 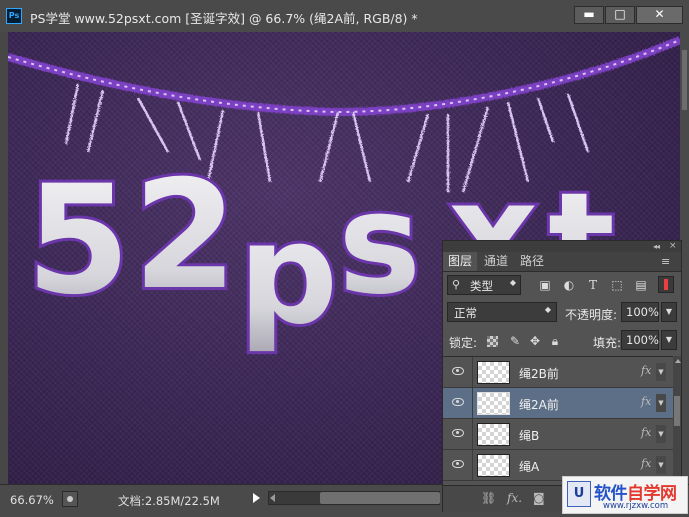 What do you see at coordinates (169, 501) in the screenshot?
I see `document-info: 文档:2.85M/22.5M` at bounding box center [169, 501].